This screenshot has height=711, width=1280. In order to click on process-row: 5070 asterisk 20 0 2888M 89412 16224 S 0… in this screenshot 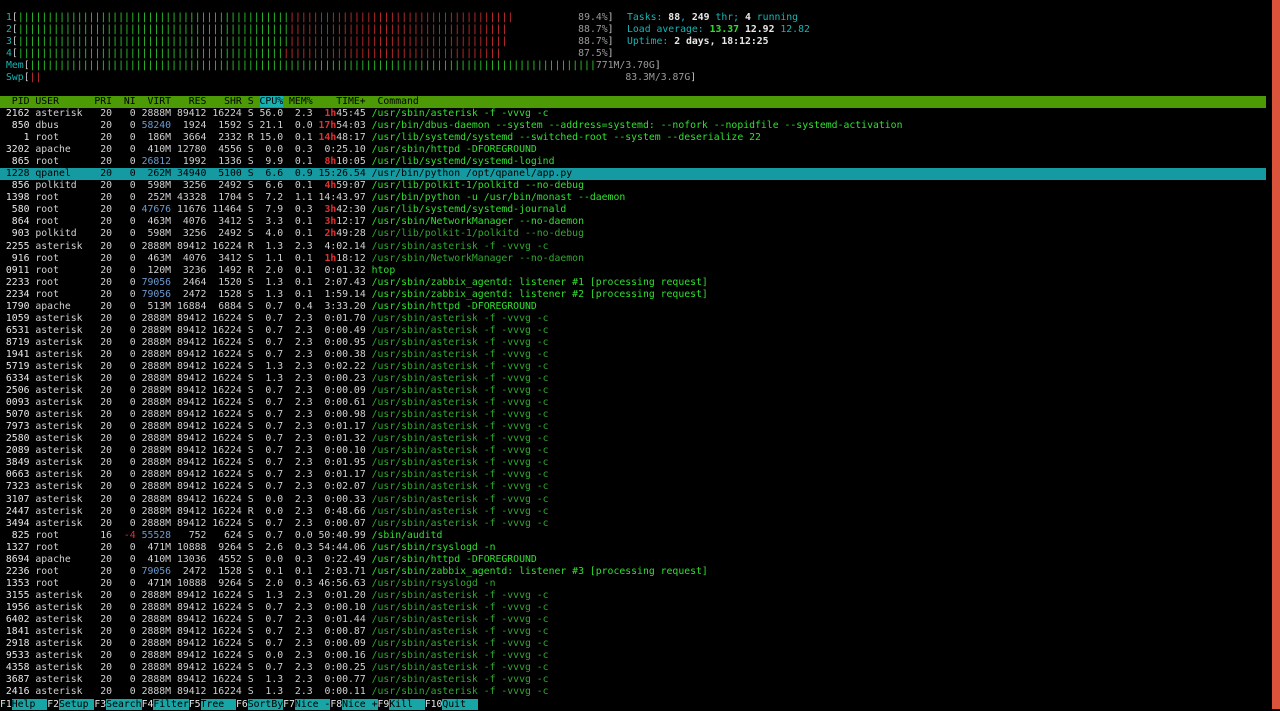, I will do `click(633, 415)`.